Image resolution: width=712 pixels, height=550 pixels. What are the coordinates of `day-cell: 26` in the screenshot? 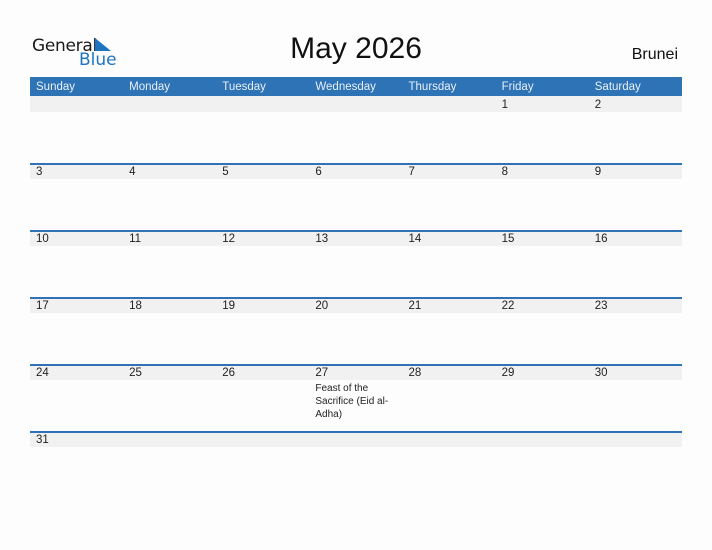 It's located at (262, 392).